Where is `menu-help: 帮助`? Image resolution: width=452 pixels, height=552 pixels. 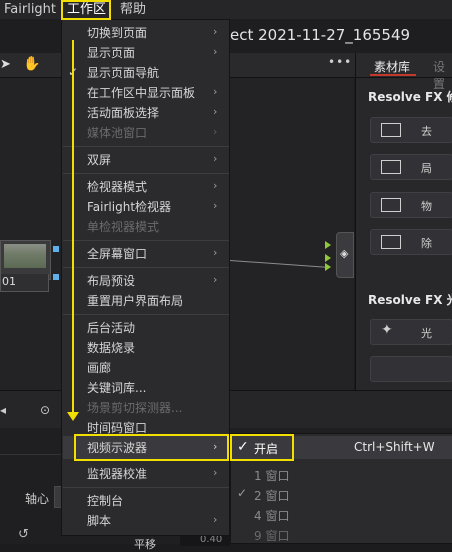
menu-help: 帮助 is located at coordinates (133, 9).